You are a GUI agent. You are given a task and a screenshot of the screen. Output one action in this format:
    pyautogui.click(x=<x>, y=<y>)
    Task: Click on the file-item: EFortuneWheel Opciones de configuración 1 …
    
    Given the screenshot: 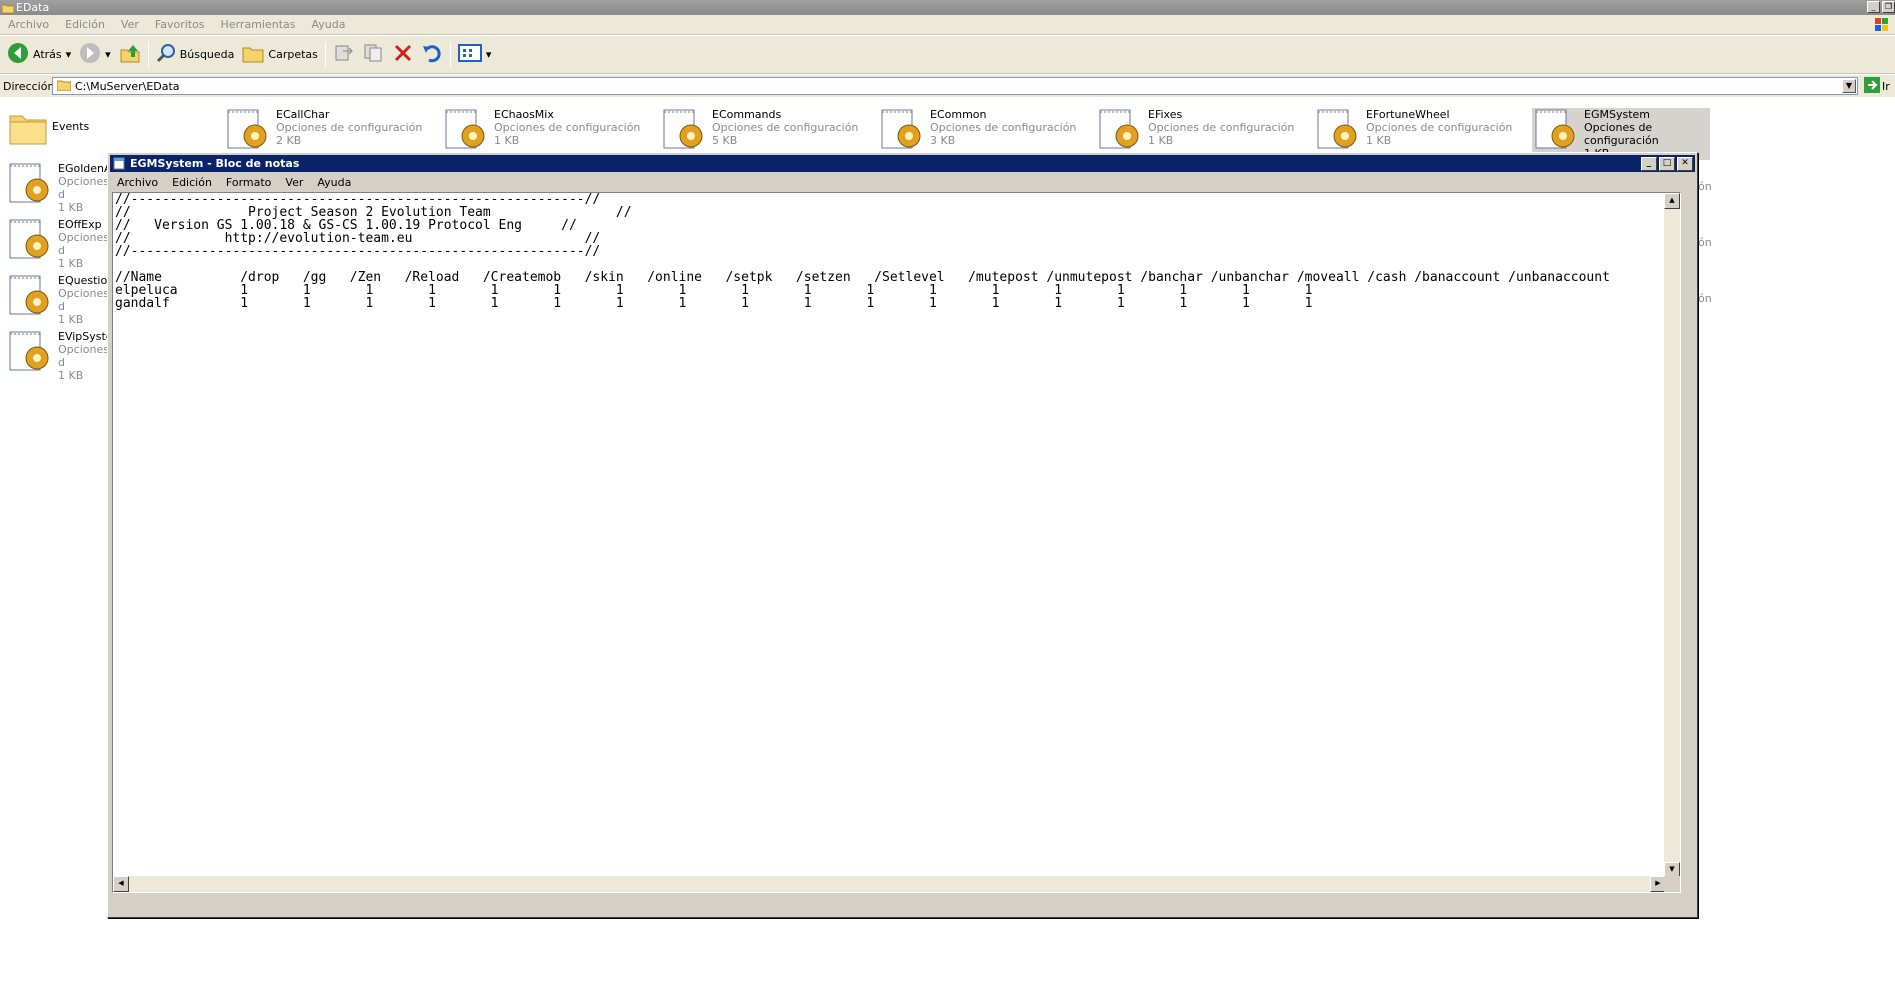 What is the action you would take?
    pyautogui.click(x=1414, y=131)
    